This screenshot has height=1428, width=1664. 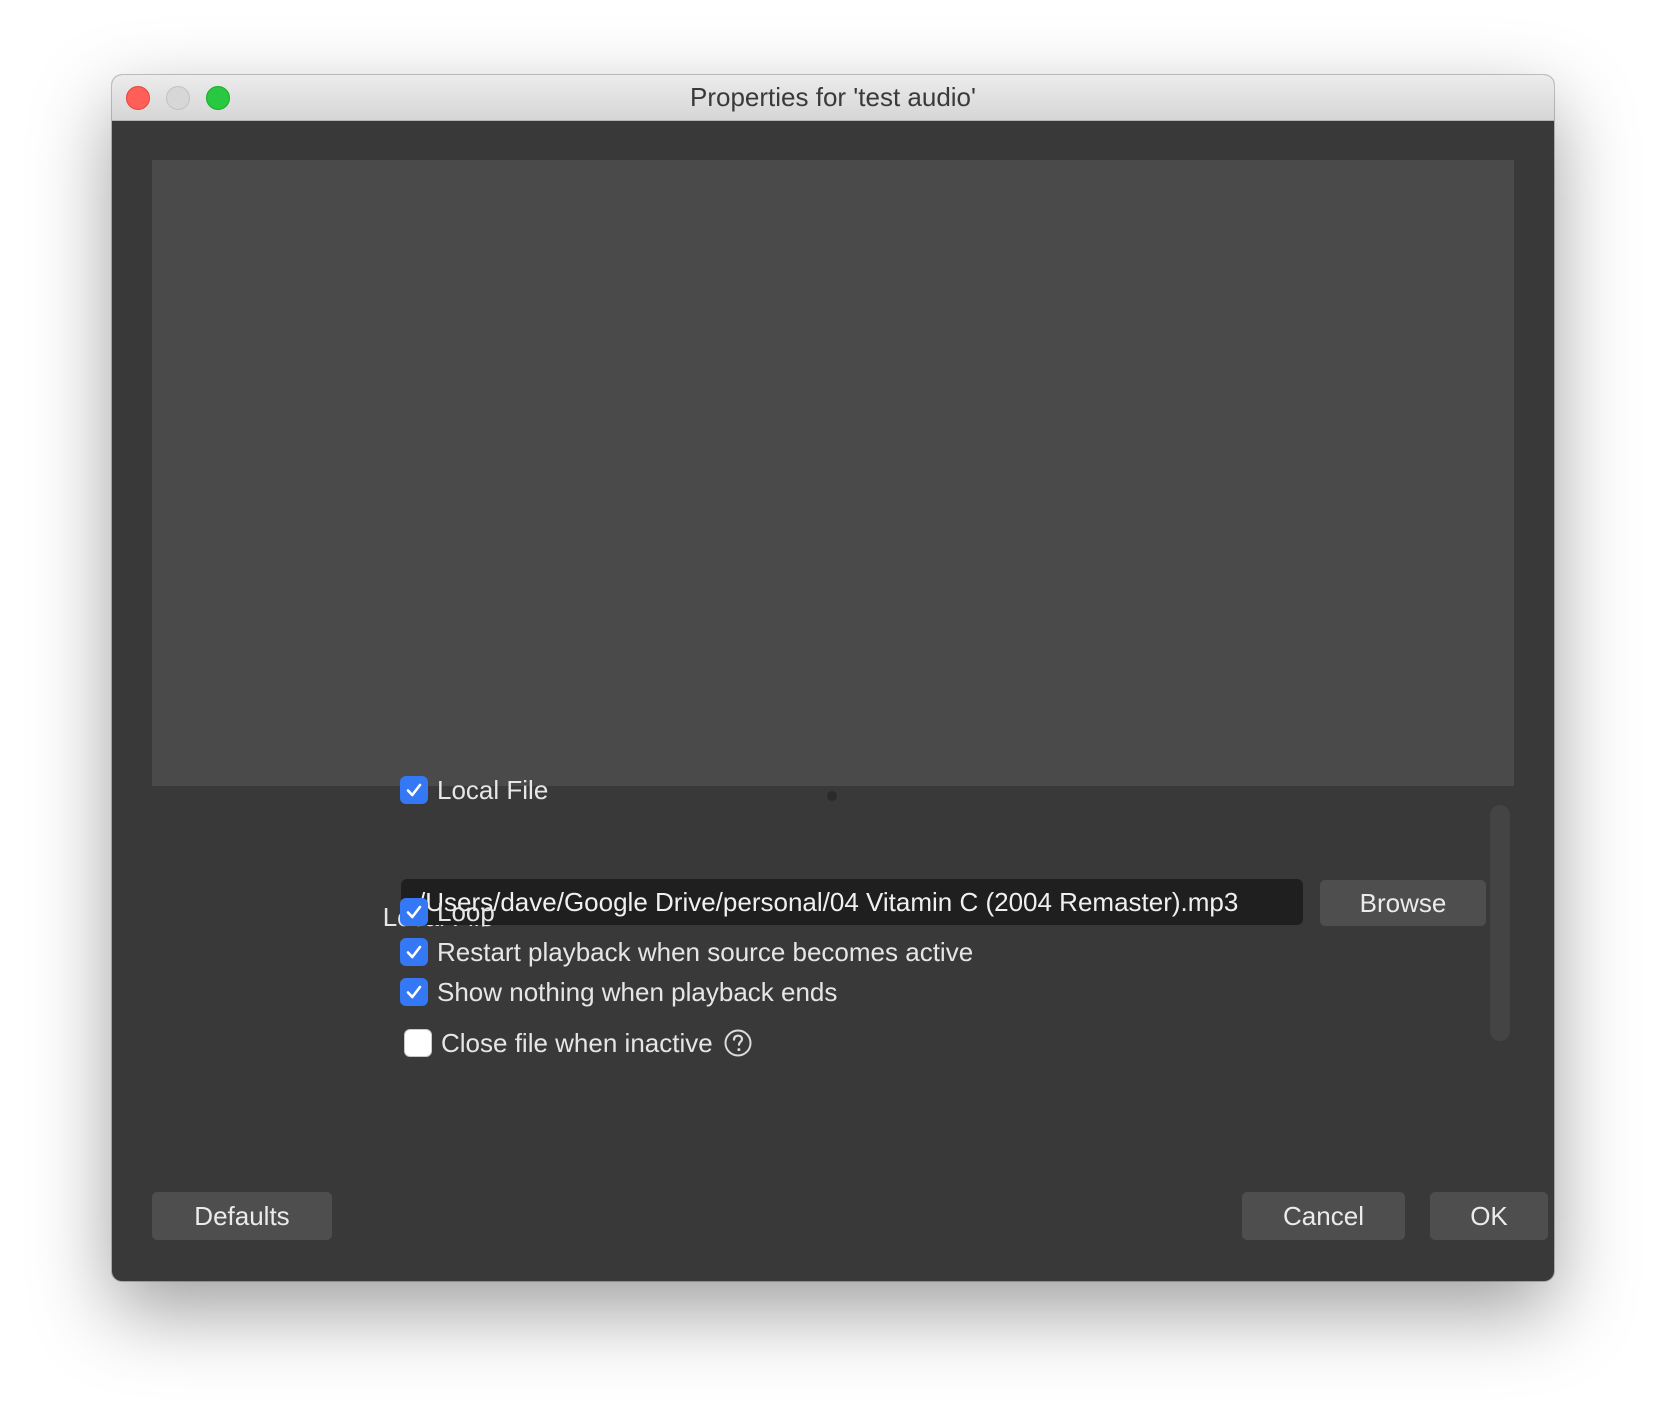 I want to click on browse-button: Browse, so click(x=1403, y=903).